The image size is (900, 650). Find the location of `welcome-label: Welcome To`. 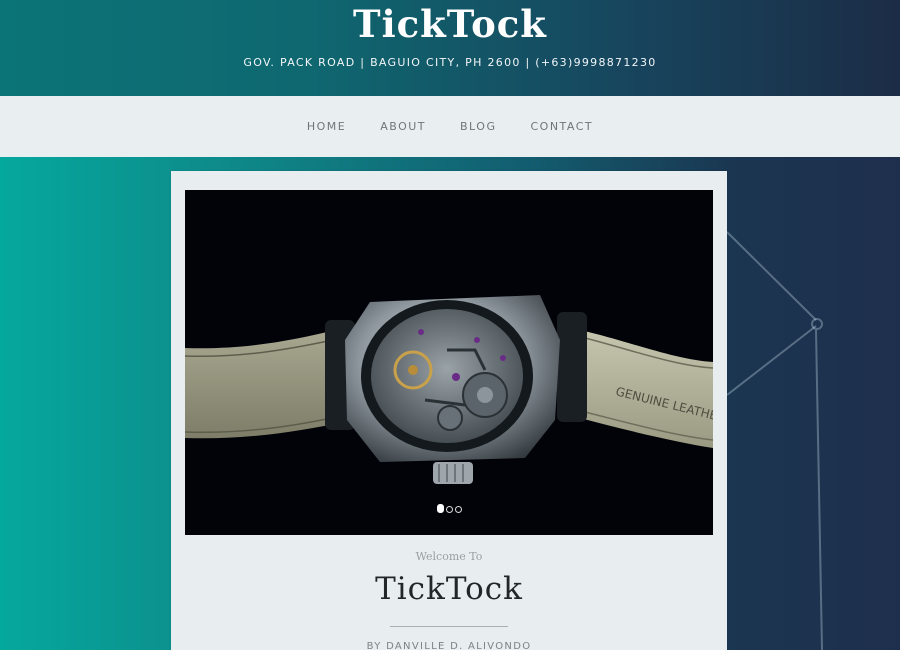

welcome-label: Welcome To is located at coordinates (449, 556).